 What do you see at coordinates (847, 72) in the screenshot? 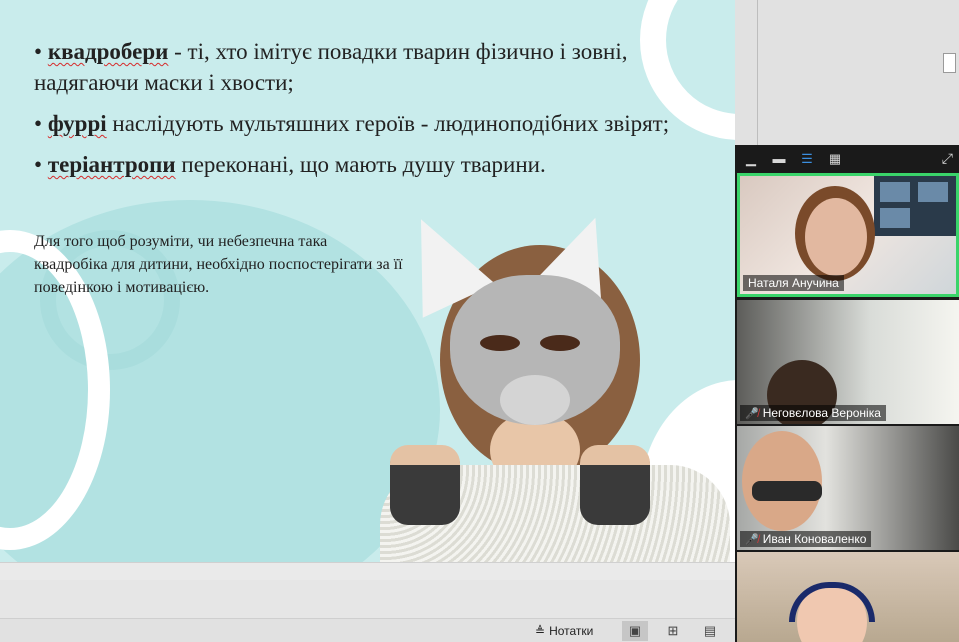
I see `editor-side-panel` at bounding box center [847, 72].